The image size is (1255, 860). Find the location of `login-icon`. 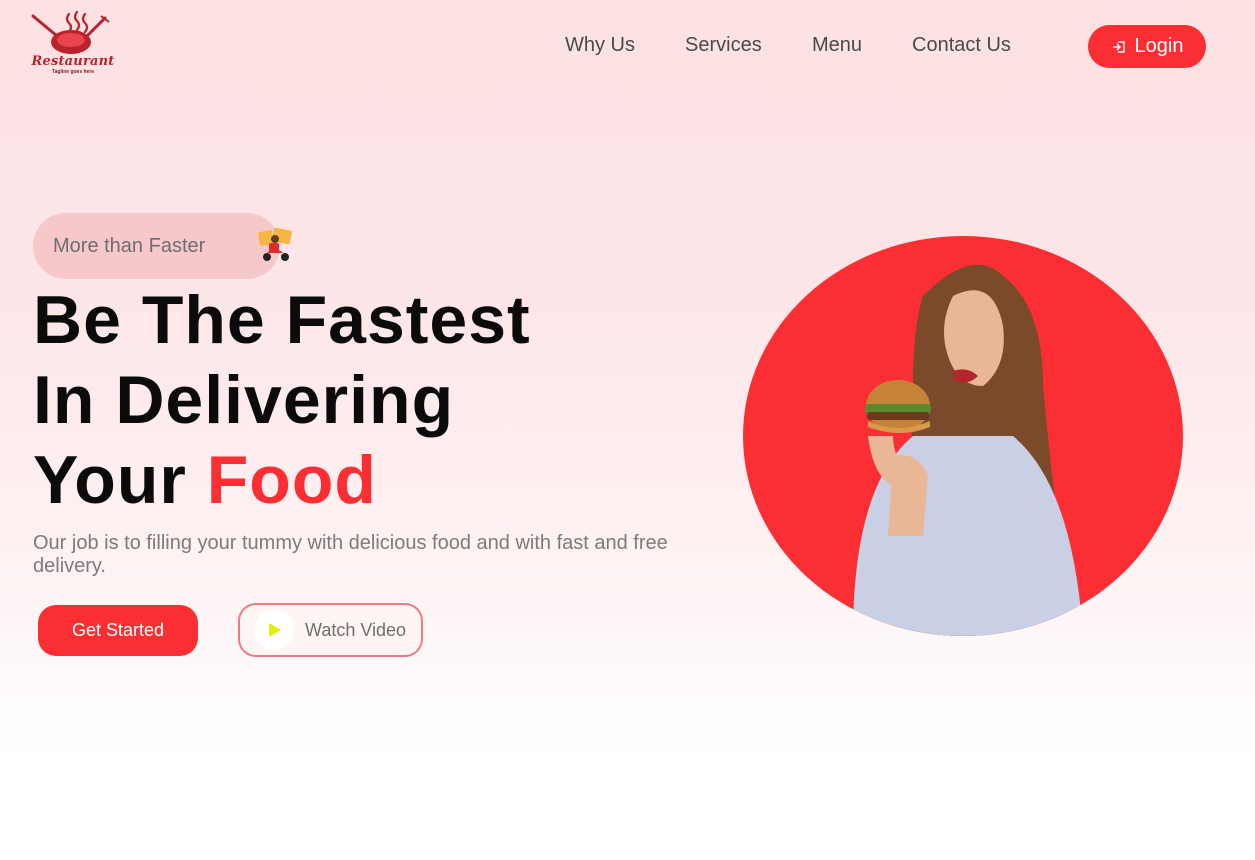

login-icon is located at coordinates (1118, 46).